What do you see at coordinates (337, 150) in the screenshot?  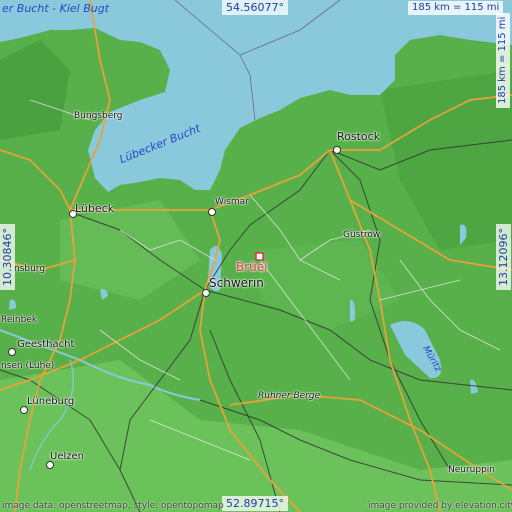 I see `rostock-dot` at bounding box center [337, 150].